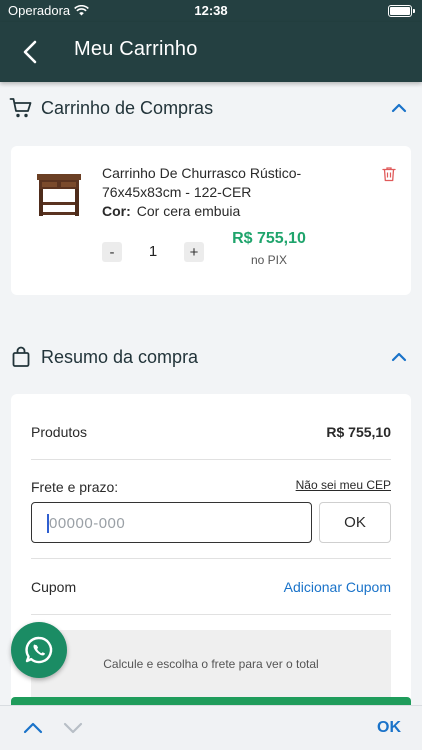 Image resolution: width=422 pixels, height=750 pixels. What do you see at coordinates (54, 587) in the screenshot?
I see `coupon-label: Cupom` at bounding box center [54, 587].